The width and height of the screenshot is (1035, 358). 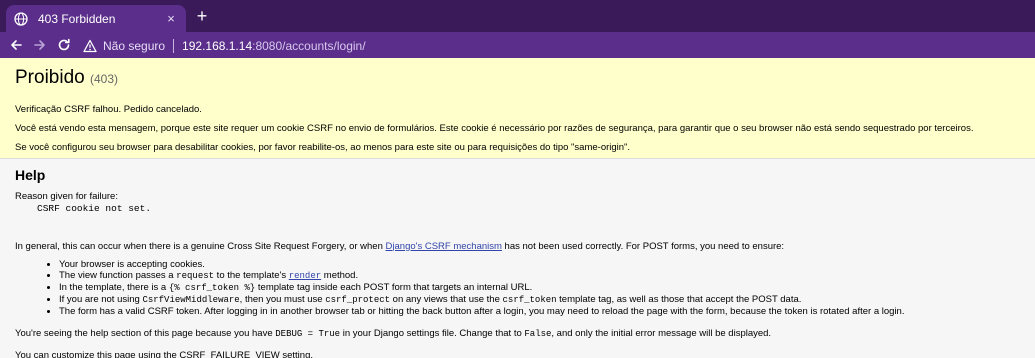 I want to click on page-title: Proibido (403), so click(x=517, y=78).